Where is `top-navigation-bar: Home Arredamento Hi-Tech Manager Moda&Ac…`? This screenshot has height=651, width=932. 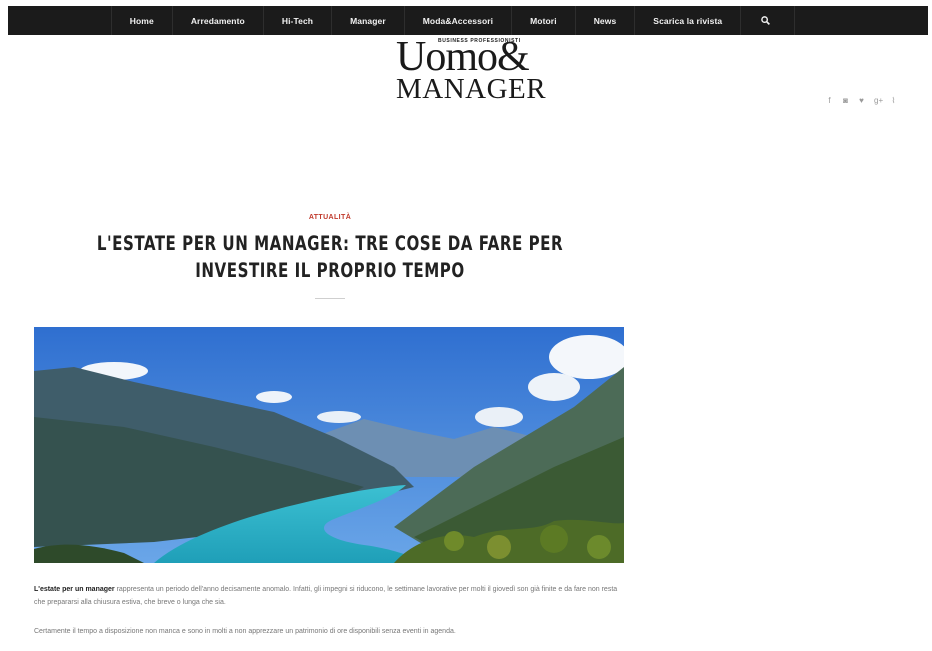
top-navigation-bar: Home Arredamento Hi-Tech Manager Moda&Ac… is located at coordinates (468, 20).